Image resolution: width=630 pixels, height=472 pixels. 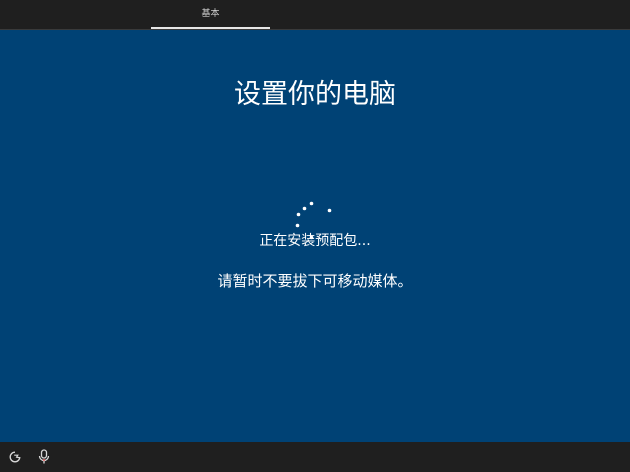 What do you see at coordinates (315, 457) in the screenshot?
I see `bottom-bar` at bounding box center [315, 457].